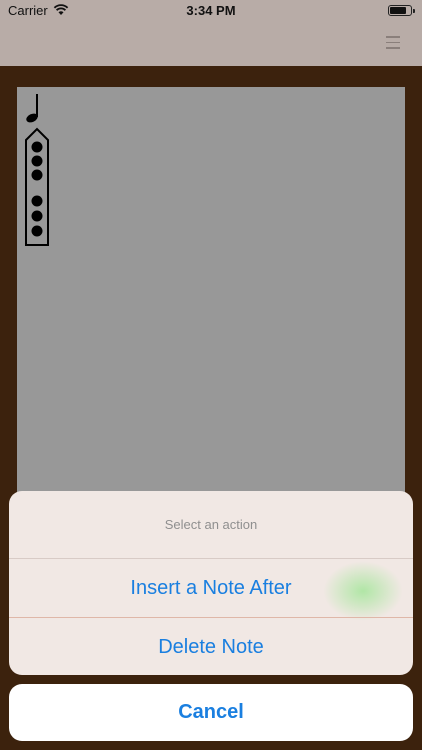 Image resolution: width=422 pixels, height=750 pixels. Describe the element at coordinates (211, 525) in the screenshot. I see `action-sheet-title: Select an action` at that location.